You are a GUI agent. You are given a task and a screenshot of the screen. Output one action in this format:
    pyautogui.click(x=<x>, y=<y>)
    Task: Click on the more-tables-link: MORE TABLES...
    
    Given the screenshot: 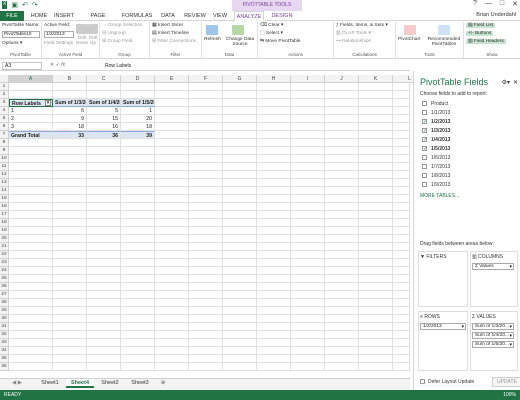 What is the action you would take?
    pyautogui.click(x=439, y=196)
    